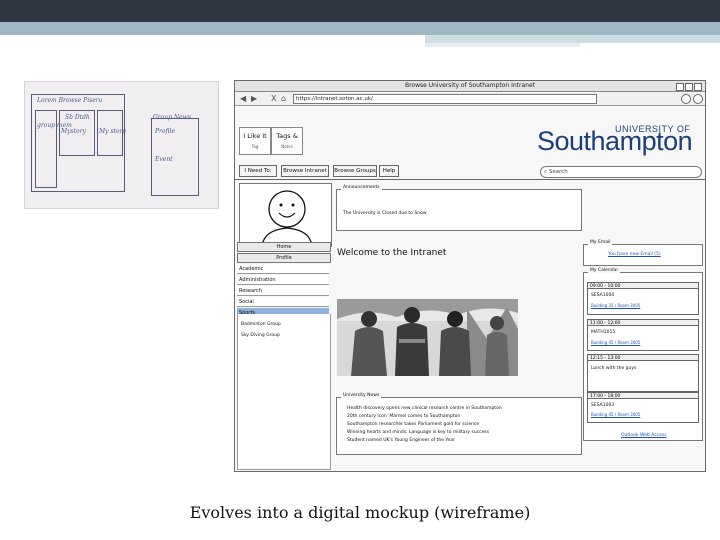  I want to click on address-bar-row: ◀ ▶ X ⌂ https://intranet.soton.ac.uk/, so click(470, 99).